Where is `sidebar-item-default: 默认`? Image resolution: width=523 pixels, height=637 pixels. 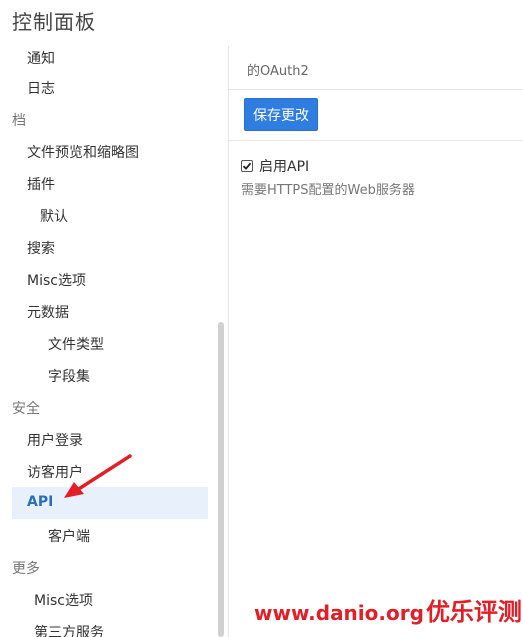
sidebar-item-default: 默认 is located at coordinates (54, 216).